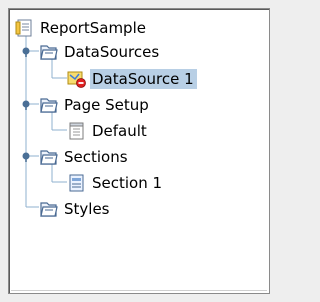  I want to click on tree-node-label: Default, so click(119, 131).